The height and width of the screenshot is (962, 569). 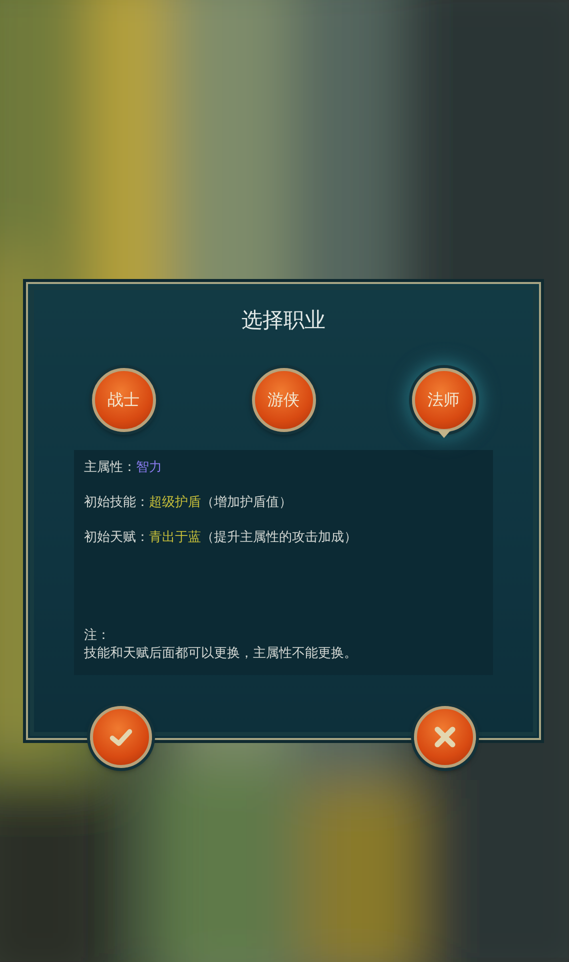 What do you see at coordinates (149, 467) in the screenshot?
I see `info-value: 智力` at bounding box center [149, 467].